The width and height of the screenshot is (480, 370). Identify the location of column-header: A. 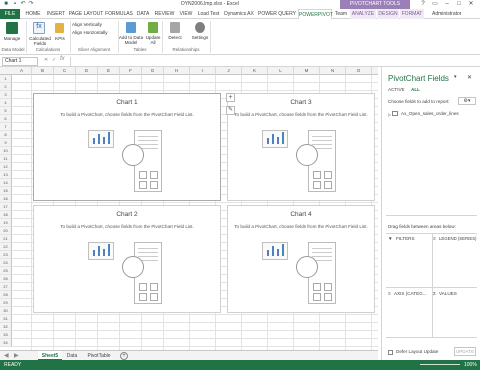
(22, 71).